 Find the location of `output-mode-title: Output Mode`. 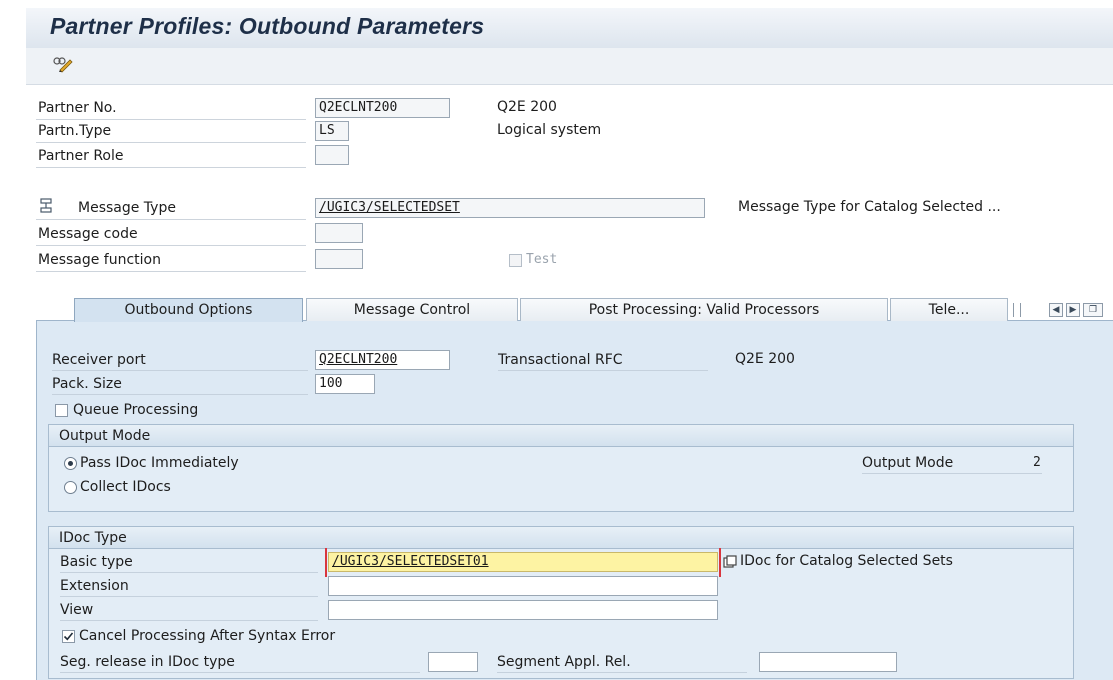

output-mode-title: Output Mode is located at coordinates (105, 436).